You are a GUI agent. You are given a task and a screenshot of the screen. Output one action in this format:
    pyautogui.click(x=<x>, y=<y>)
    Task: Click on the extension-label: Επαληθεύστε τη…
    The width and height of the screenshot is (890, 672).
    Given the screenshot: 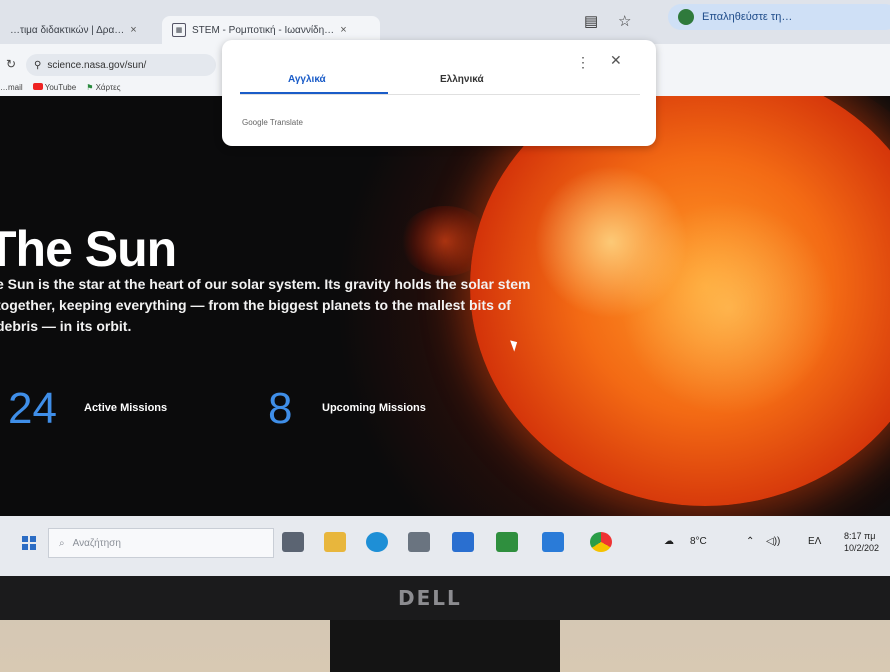 What is the action you would take?
    pyautogui.click(x=747, y=17)
    